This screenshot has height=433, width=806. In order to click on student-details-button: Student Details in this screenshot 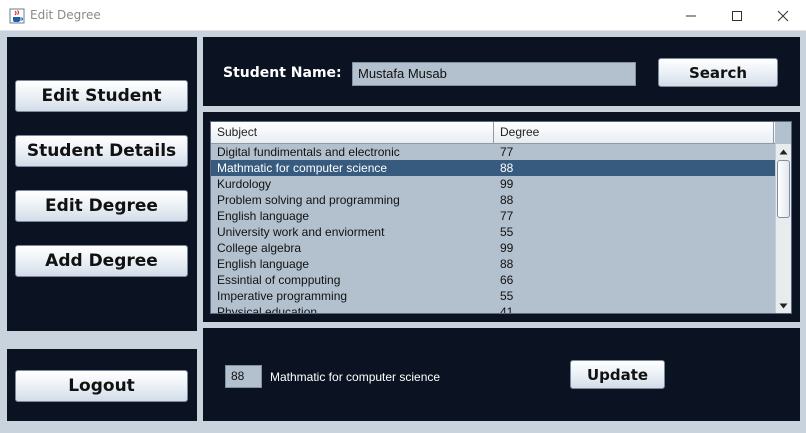, I will do `click(101, 151)`.